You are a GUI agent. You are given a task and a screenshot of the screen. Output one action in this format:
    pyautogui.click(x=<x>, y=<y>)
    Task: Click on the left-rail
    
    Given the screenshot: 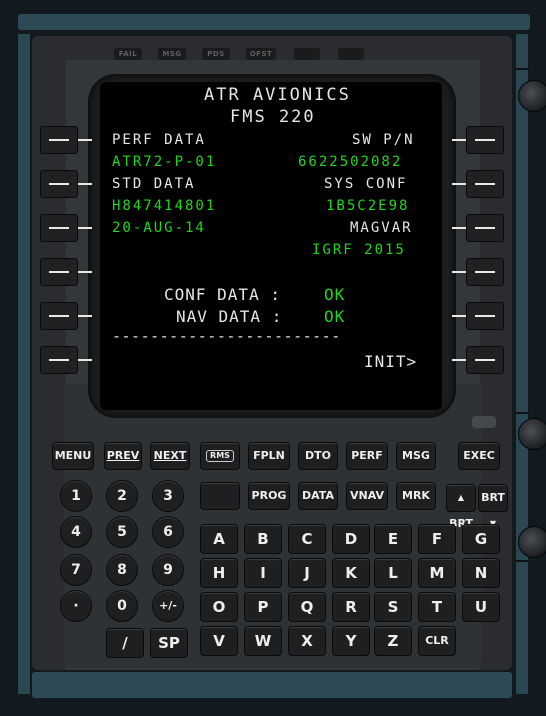 What is the action you would take?
    pyautogui.click(x=24, y=364)
    